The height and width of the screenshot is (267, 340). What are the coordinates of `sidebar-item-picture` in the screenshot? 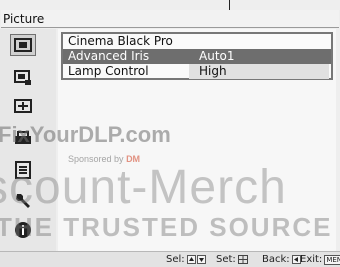 It's located at (23, 45).